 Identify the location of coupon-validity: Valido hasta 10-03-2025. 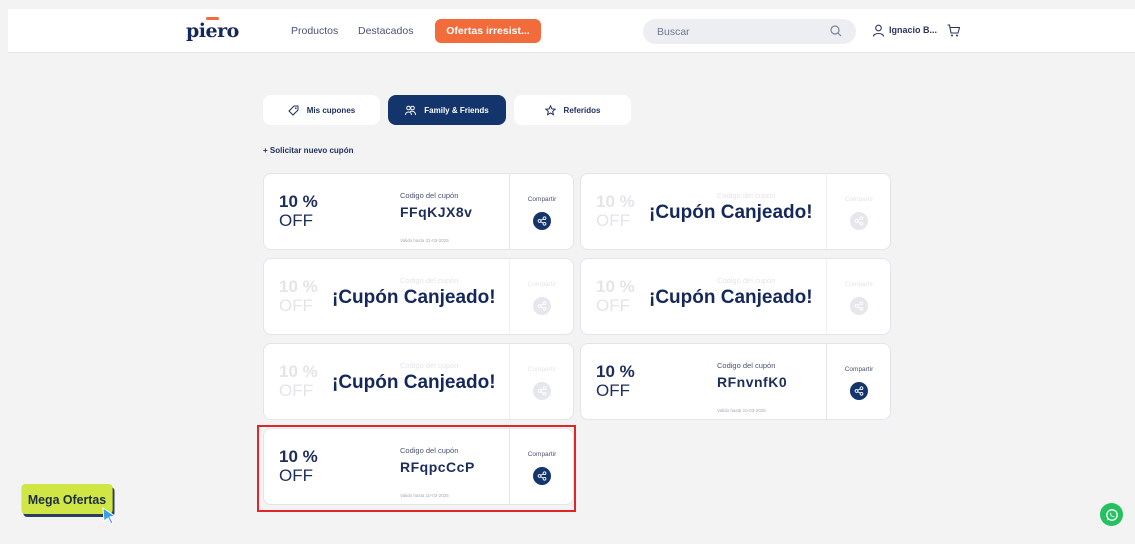
(741, 410).